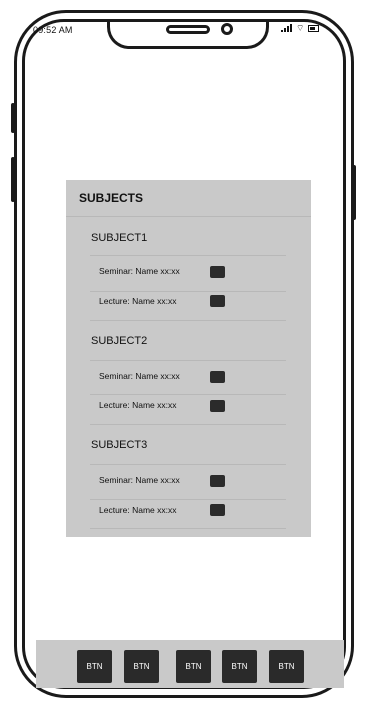 The image size is (367, 707). What do you see at coordinates (94, 666) in the screenshot?
I see `nav-button-1: BTN` at bounding box center [94, 666].